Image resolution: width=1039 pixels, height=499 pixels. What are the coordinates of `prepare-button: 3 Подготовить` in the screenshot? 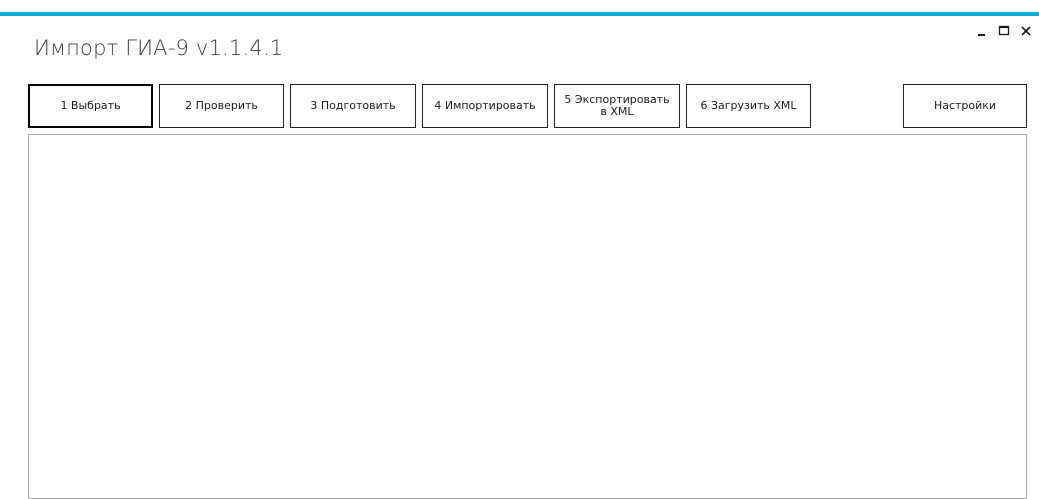 It's located at (353, 106).